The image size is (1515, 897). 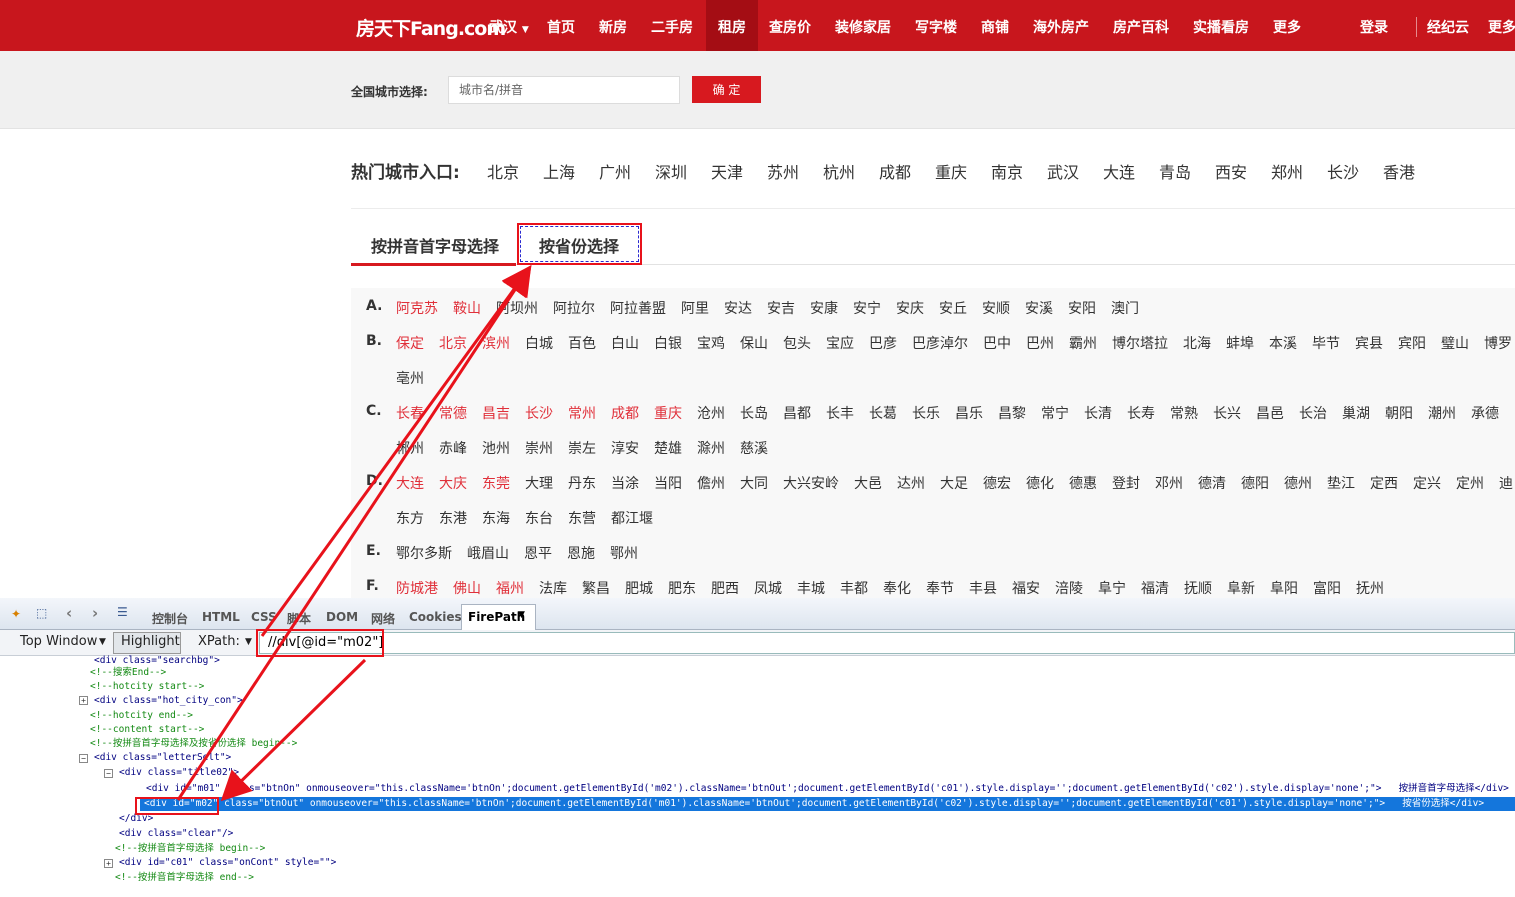 What do you see at coordinates (1485, 413) in the screenshot?
I see `city-link: 承德` at bounding box center [1485, 413].